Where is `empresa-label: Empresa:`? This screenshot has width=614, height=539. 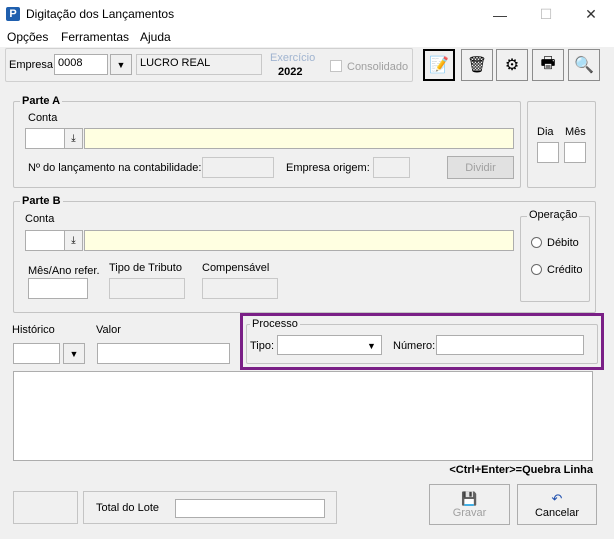
empresa-label: Empresa: is located at coordinates (33, 65).